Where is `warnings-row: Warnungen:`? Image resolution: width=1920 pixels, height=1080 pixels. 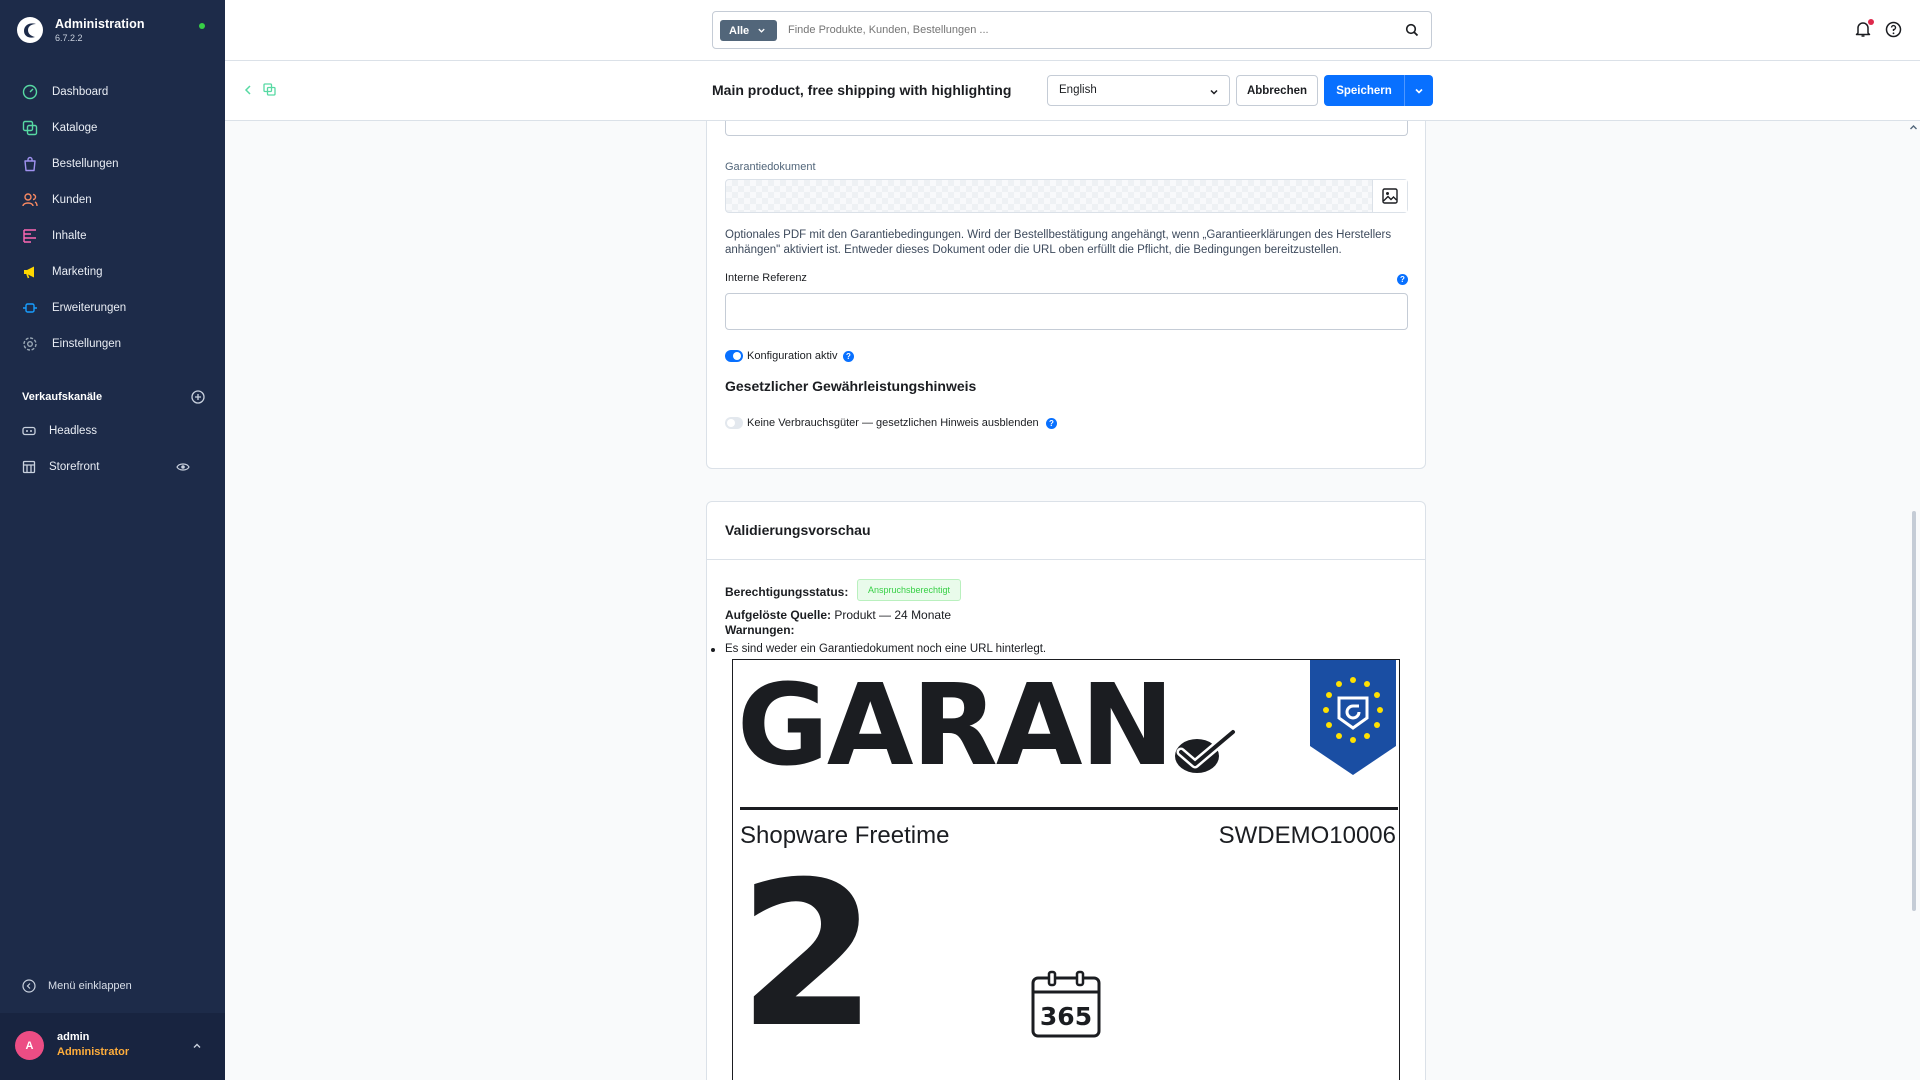 warnings-row: Warnungen: is located at coordinates (760, 630).